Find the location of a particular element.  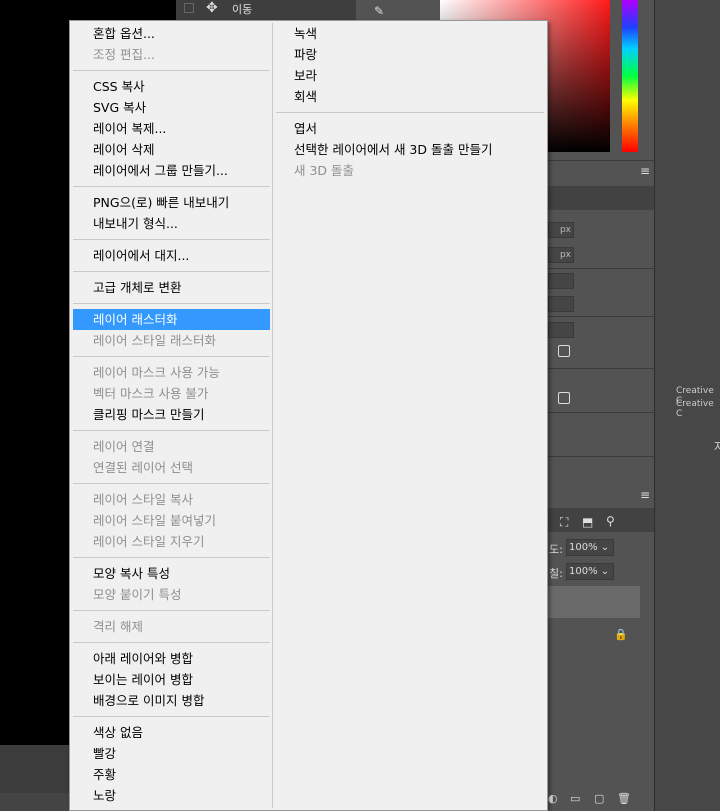

menu-item: 아래 레이어와 병합 is located at coordinates (171, 658).